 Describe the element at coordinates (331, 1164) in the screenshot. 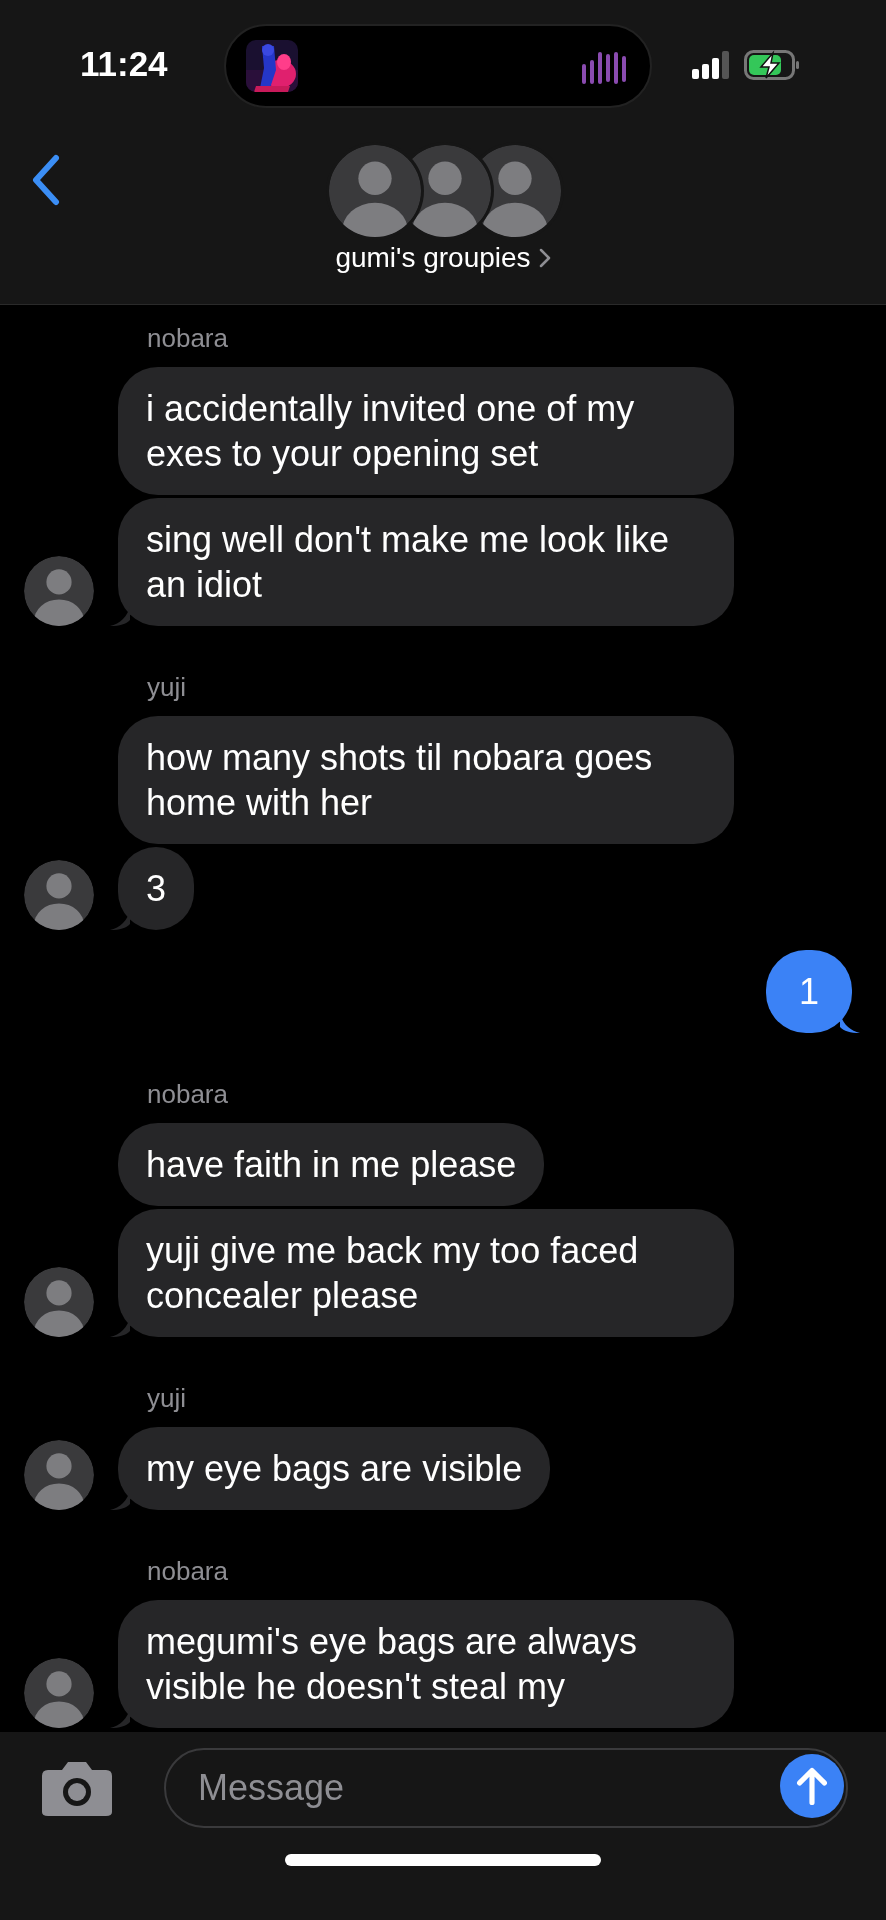

I see `message-bubble: have faith in me please` at that location.